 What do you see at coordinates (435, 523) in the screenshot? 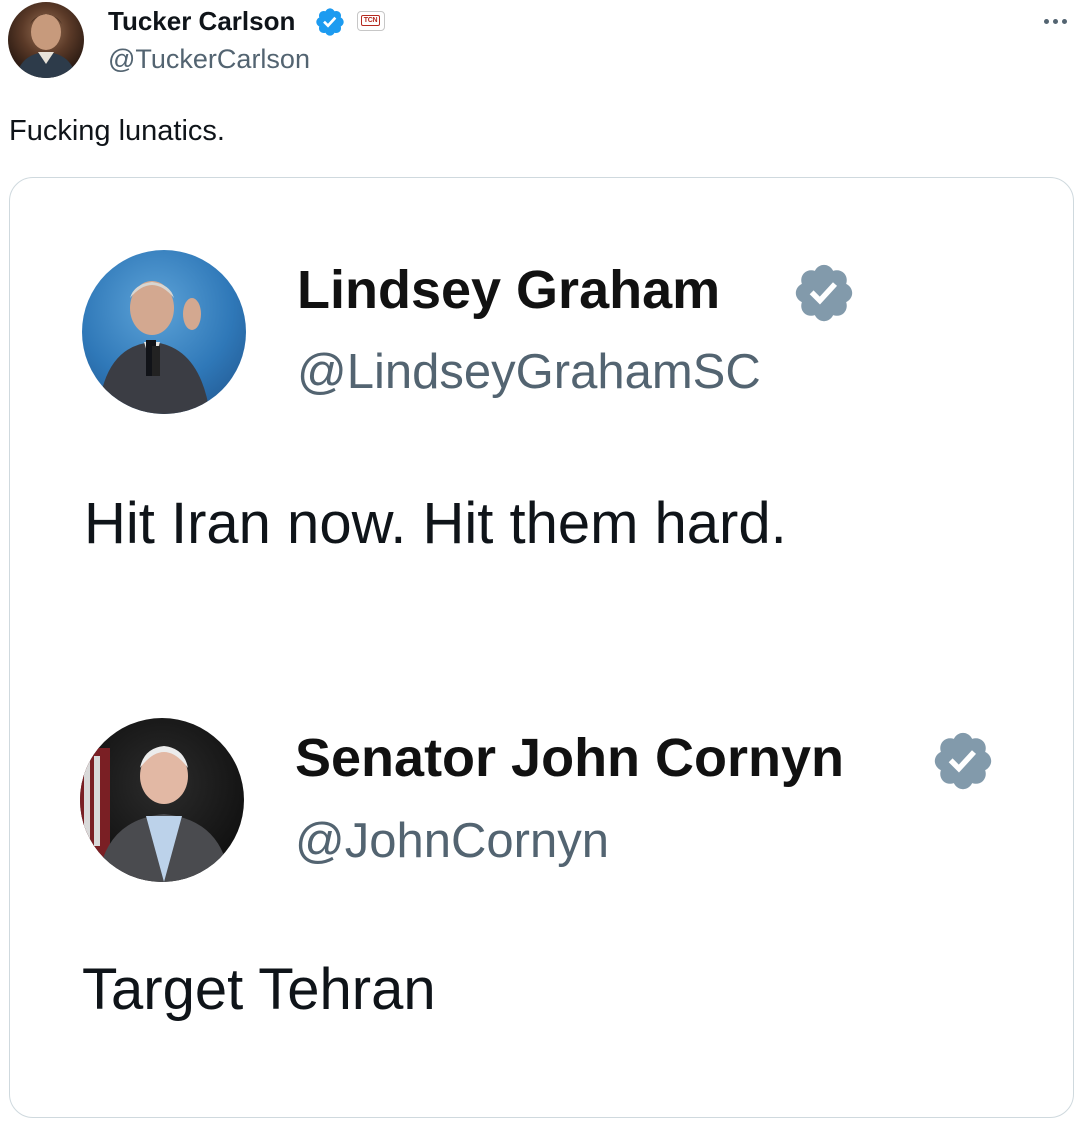
I see `graham-text: Hit Iran now. Hit them hard.` at bounding box center [435, 523].